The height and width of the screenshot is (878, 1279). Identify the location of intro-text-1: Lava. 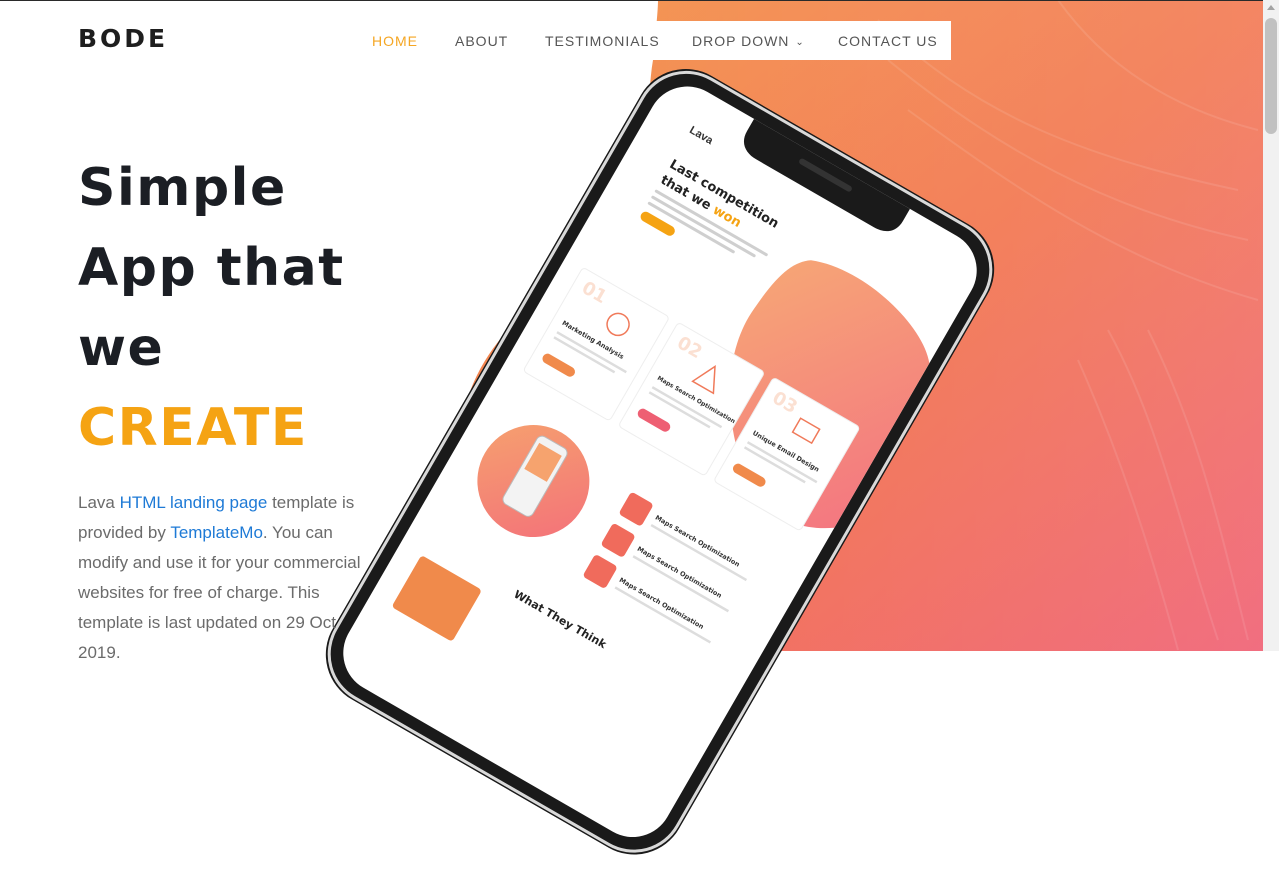
(99, 502).